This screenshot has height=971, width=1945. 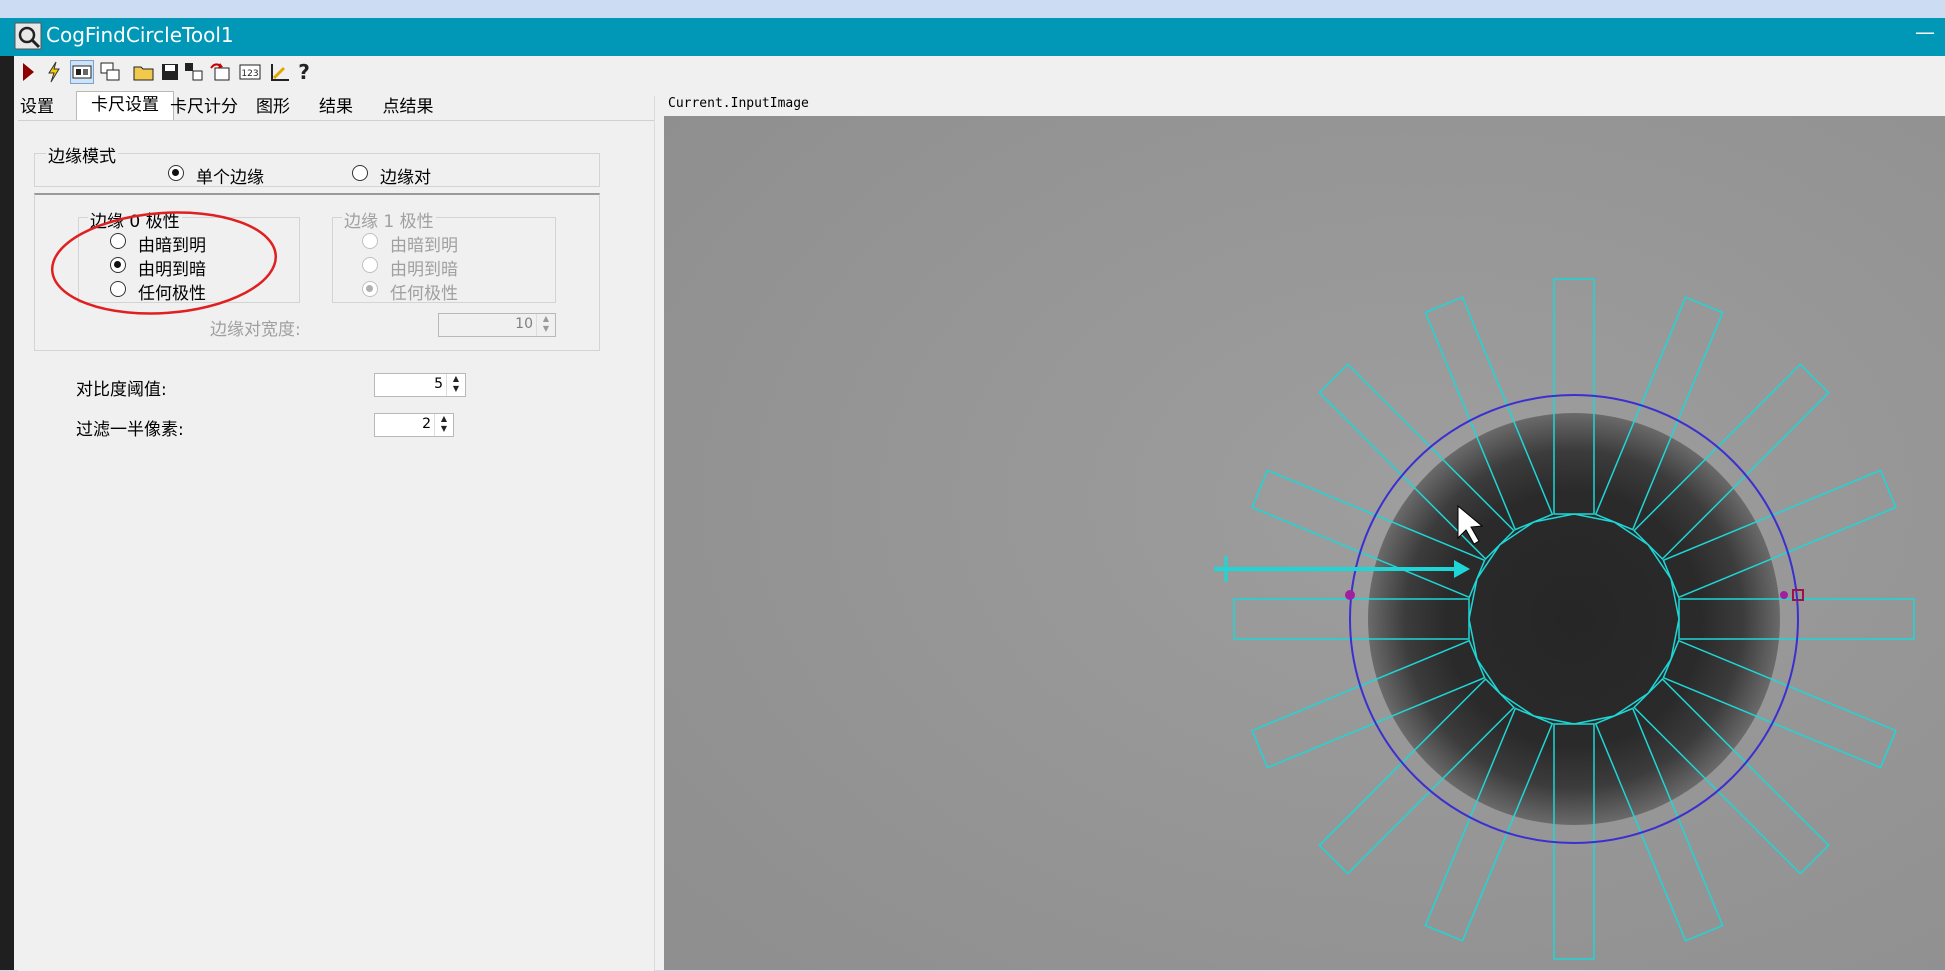 What do you see at coordinates (370, 289) in the screenshot?
I see `edge1-any-polarity-radio` at bounding box center [370, 289].